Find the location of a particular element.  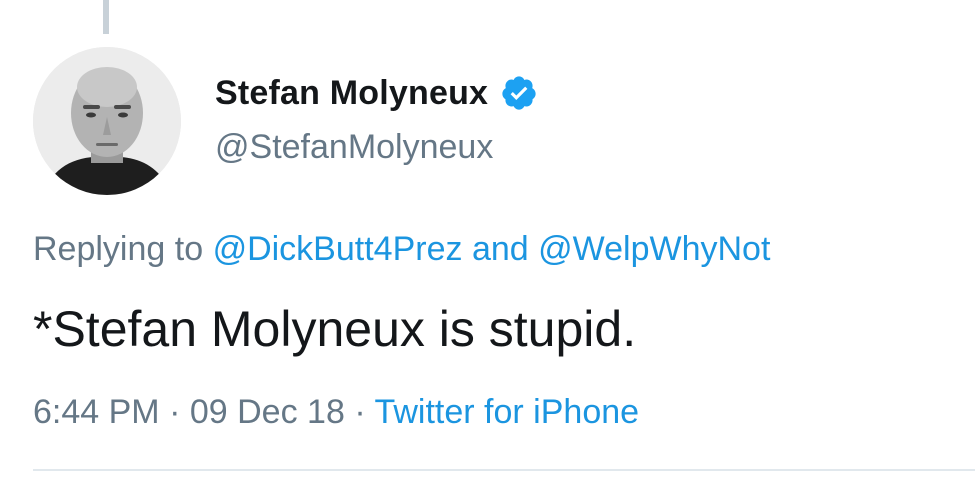

thread-connector-line is located at coordinates (106, 17).